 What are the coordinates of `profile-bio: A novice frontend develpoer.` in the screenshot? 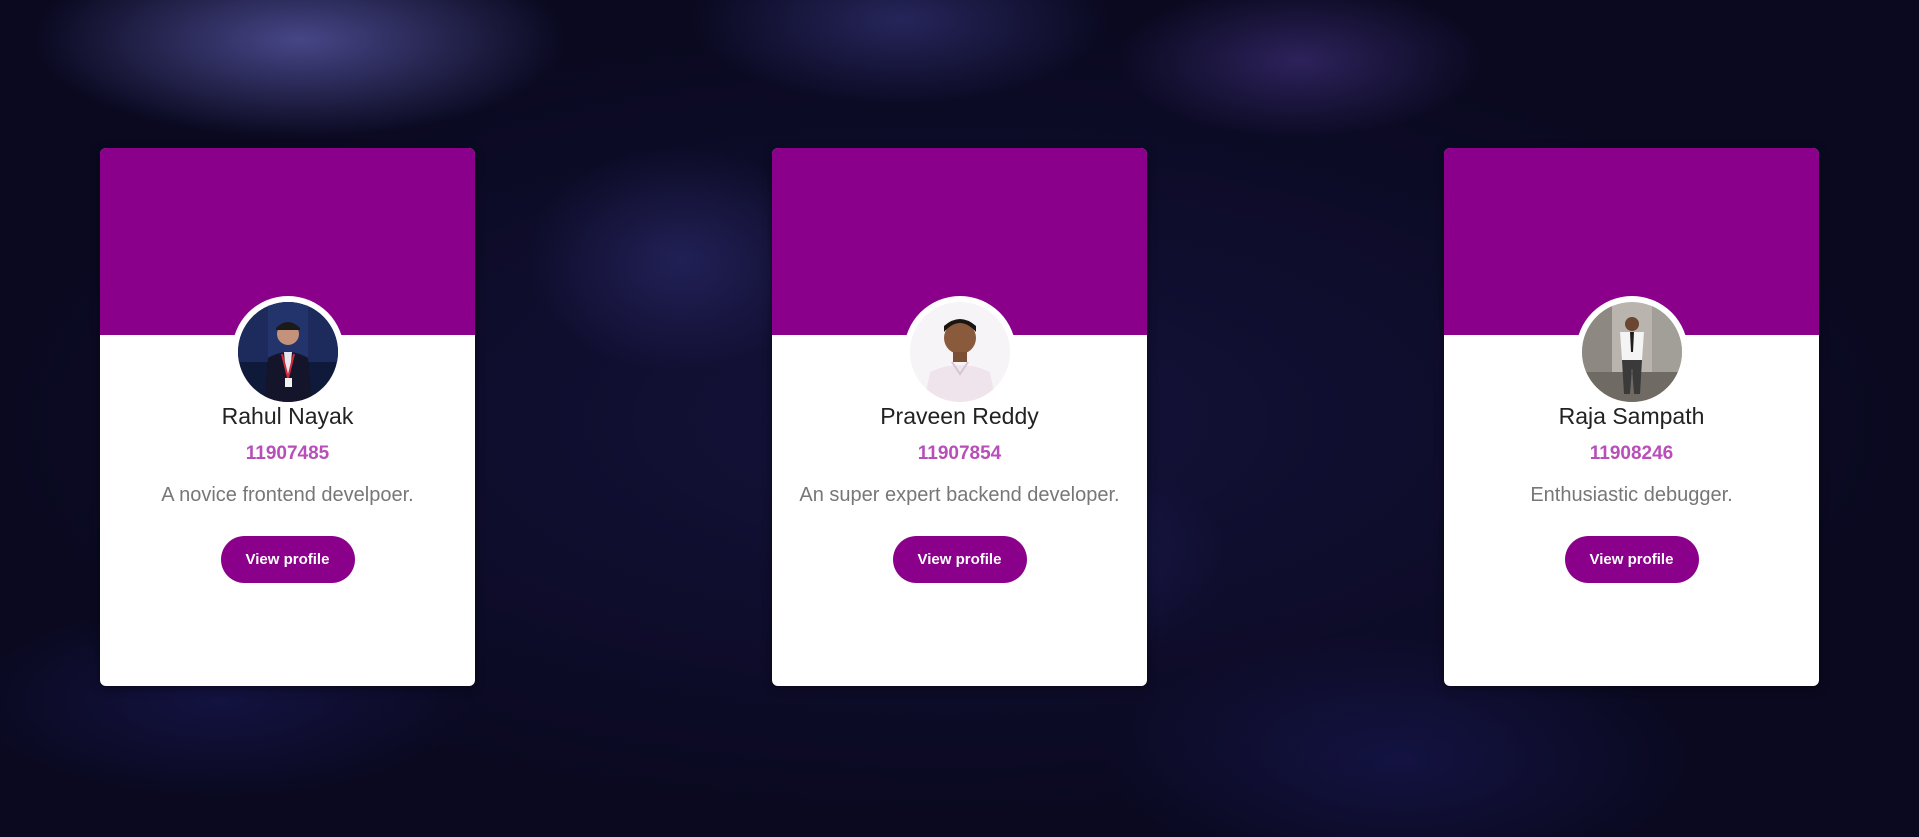 It's located at (287, 495).